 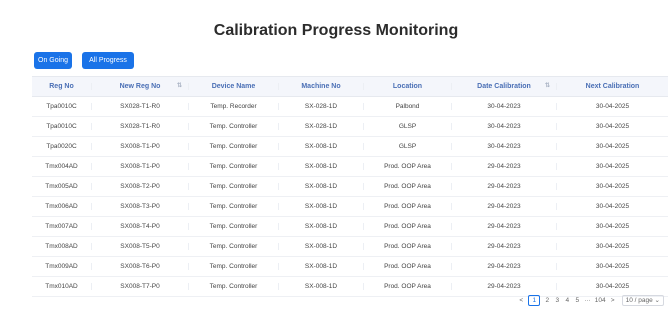 What do you see at coordinates (139, 206) in the screenshot?
I see `new-reg-no-cell: SX008-T3-P0` at bounding box center [139, 206].